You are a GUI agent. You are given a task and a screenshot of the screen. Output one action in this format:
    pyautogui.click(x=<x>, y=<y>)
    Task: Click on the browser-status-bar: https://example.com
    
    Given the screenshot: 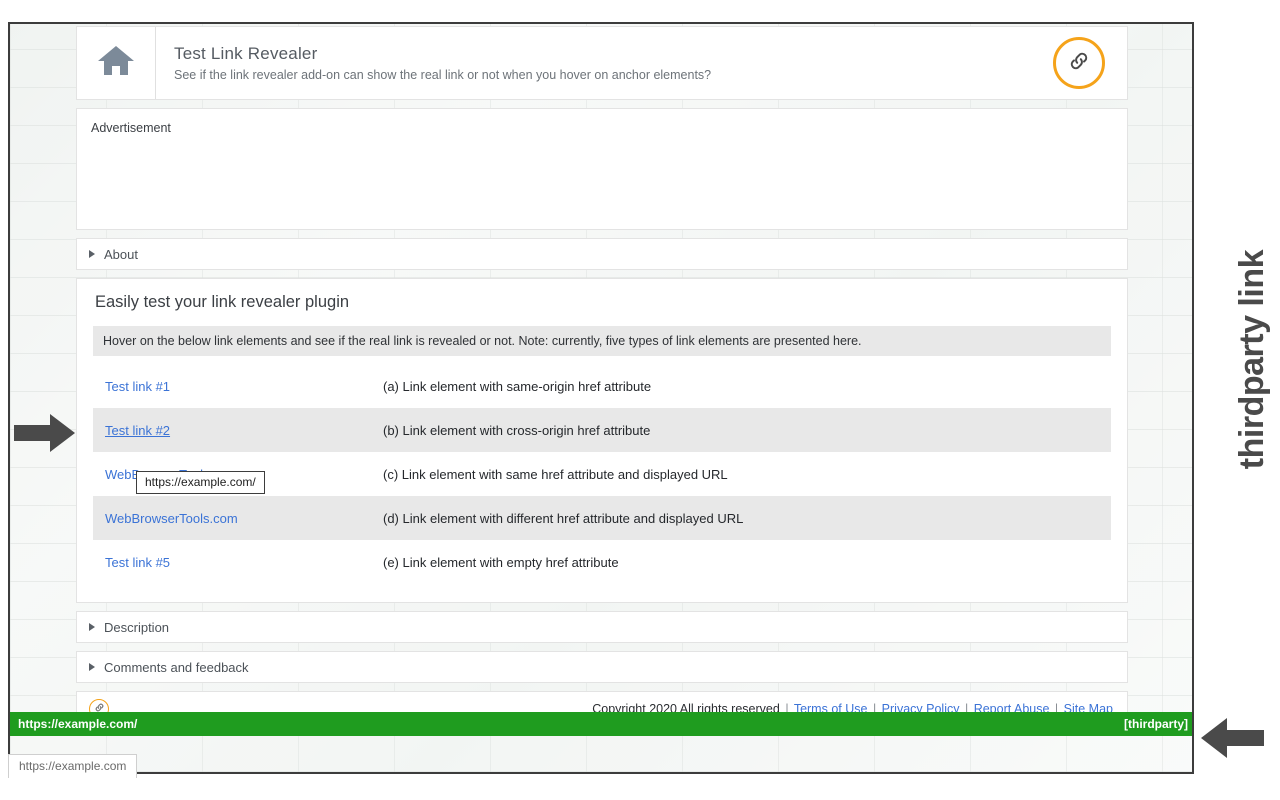 What is the action you would take?
    pyautogui.click(x=73, y=766)
    